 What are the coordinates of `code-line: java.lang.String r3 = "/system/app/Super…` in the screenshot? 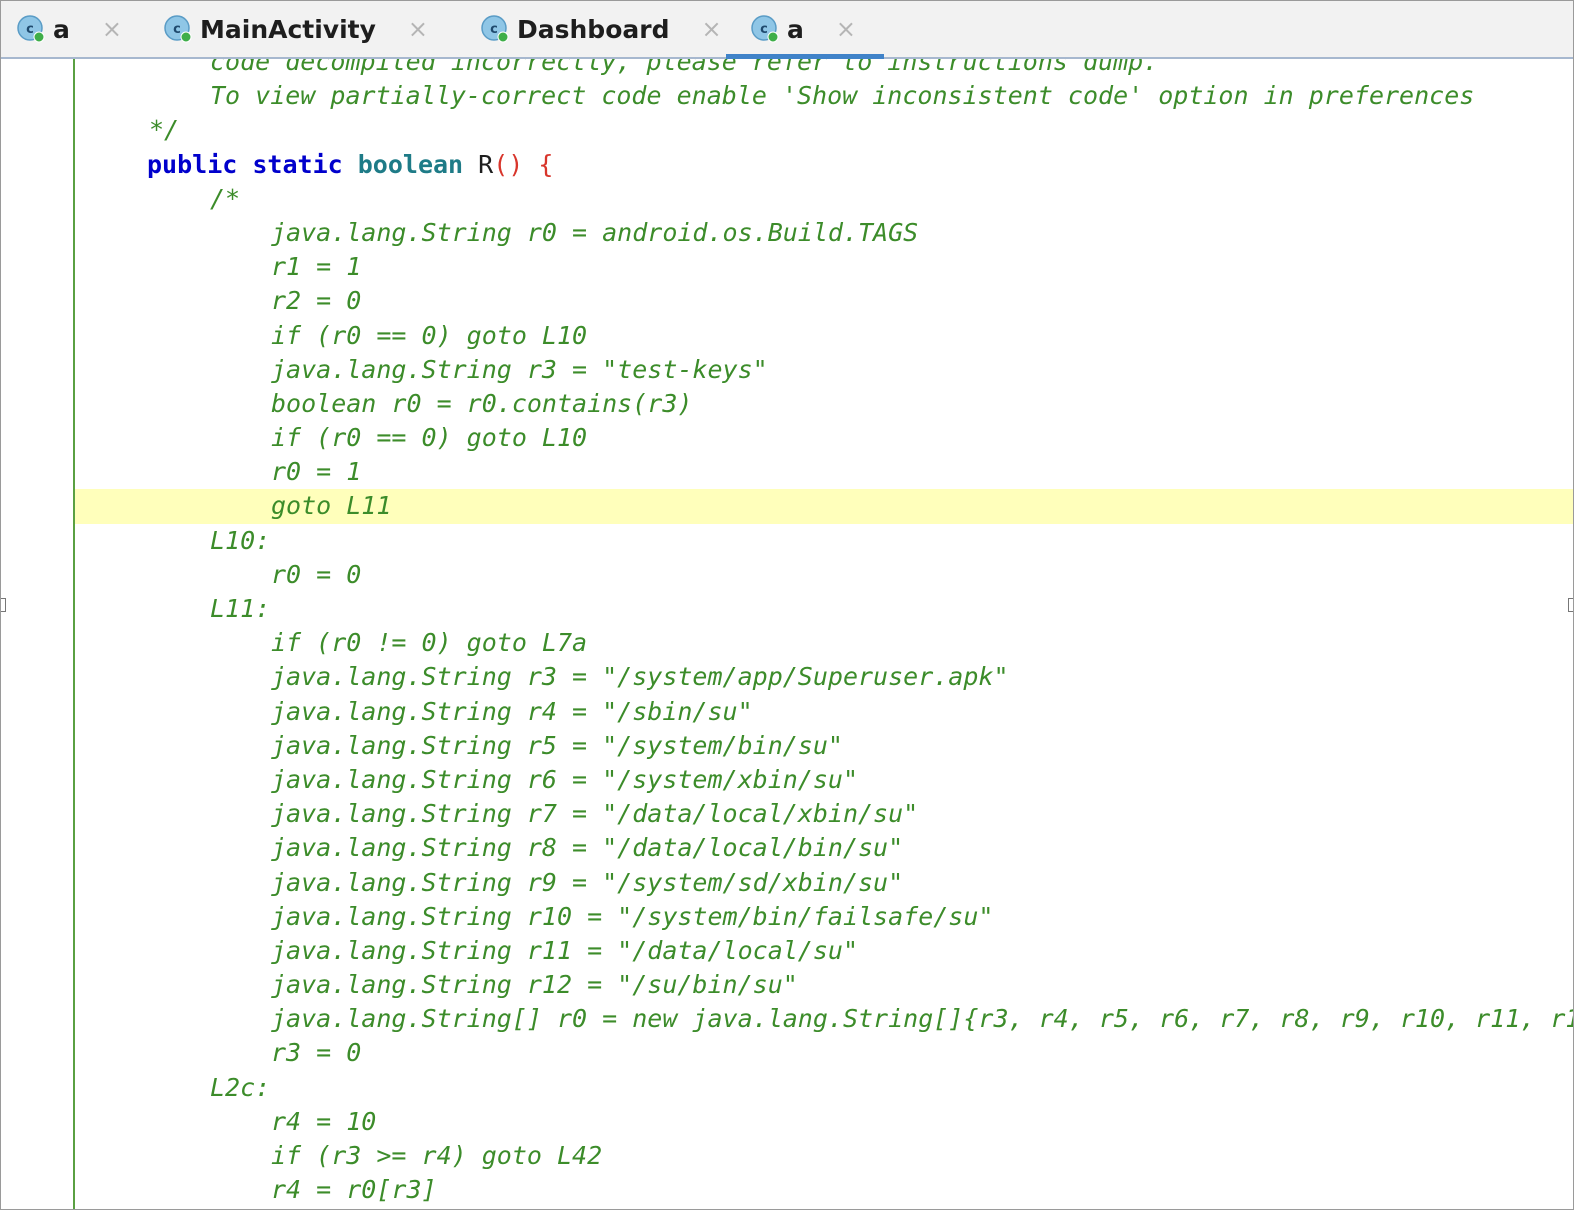 It's located at (640, 677).